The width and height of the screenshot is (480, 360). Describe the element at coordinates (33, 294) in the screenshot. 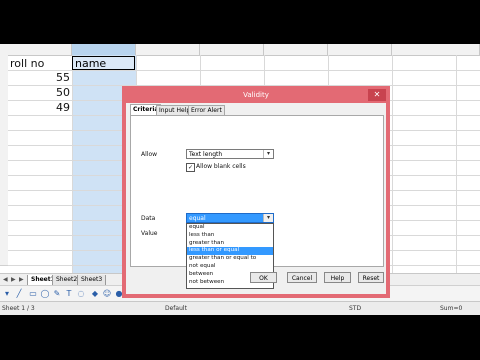

I see `rectangle-tool-icon: ▭` at that location.